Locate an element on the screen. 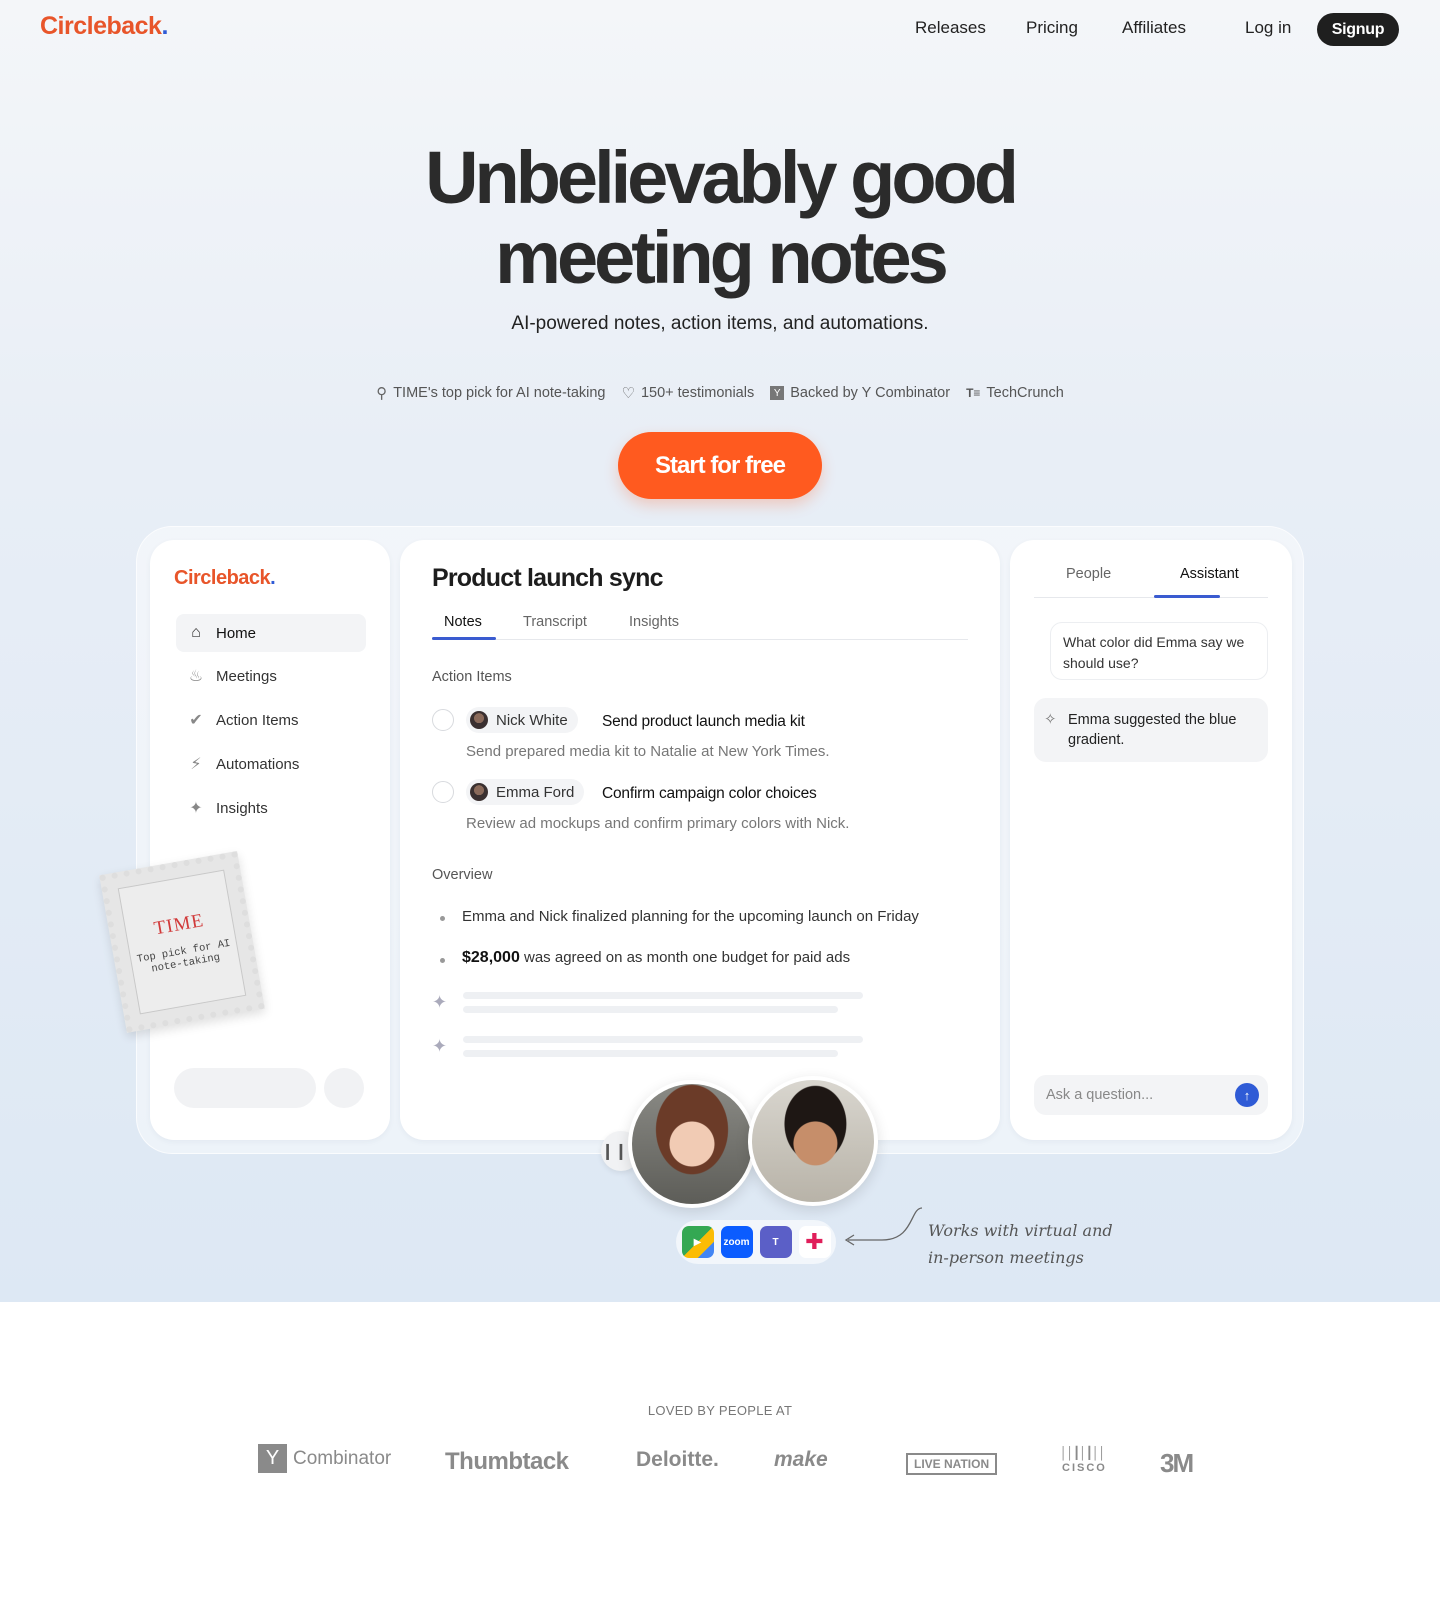  badge-techcrunch: T≡ TechCrunch is located at coordinates (1015, 393).